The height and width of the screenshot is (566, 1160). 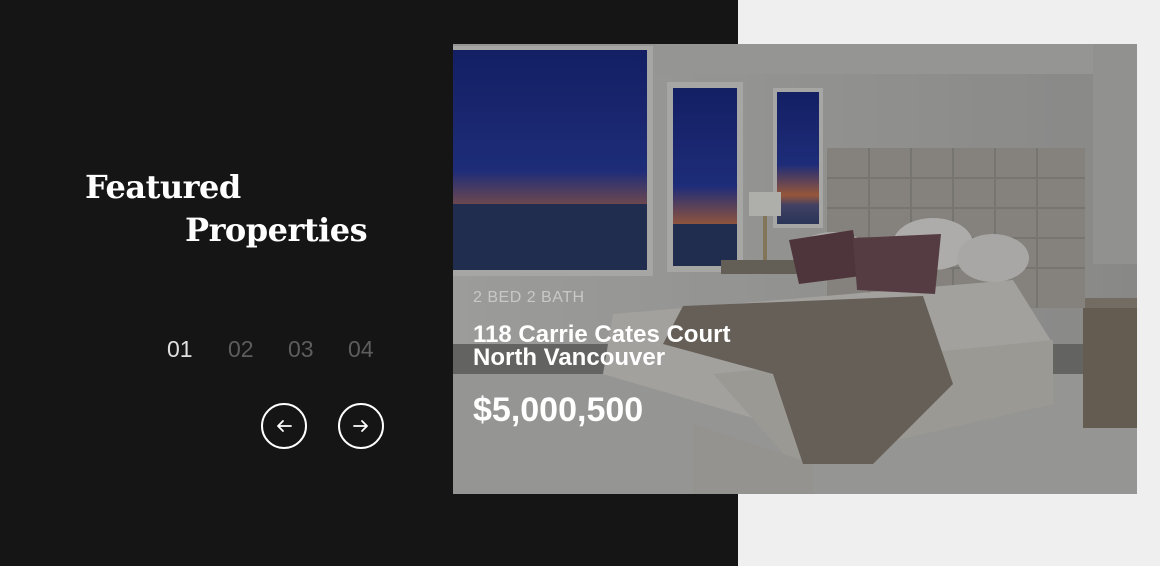 What do you see at coordinates (602, 334) in the screenshot?
I see `address-line-1: 118 Carrie Cates Court` at bounding box center [602, 334].